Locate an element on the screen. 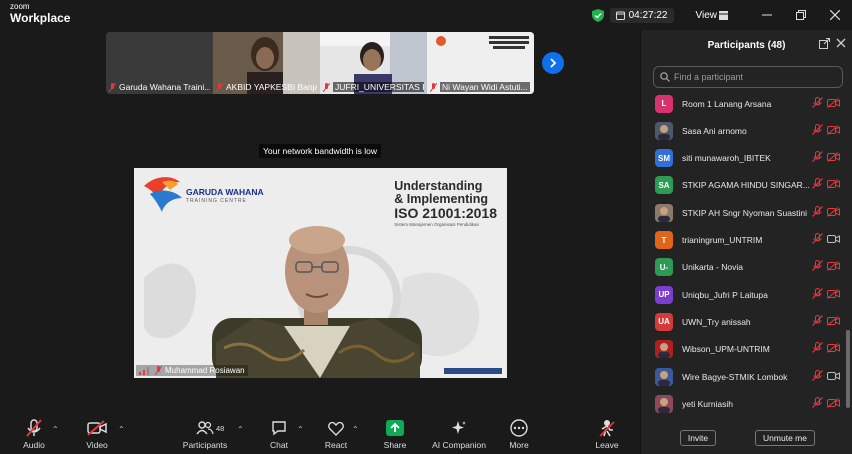  participant-name: UWN_Try anissah is located at coordinates (716, 321).